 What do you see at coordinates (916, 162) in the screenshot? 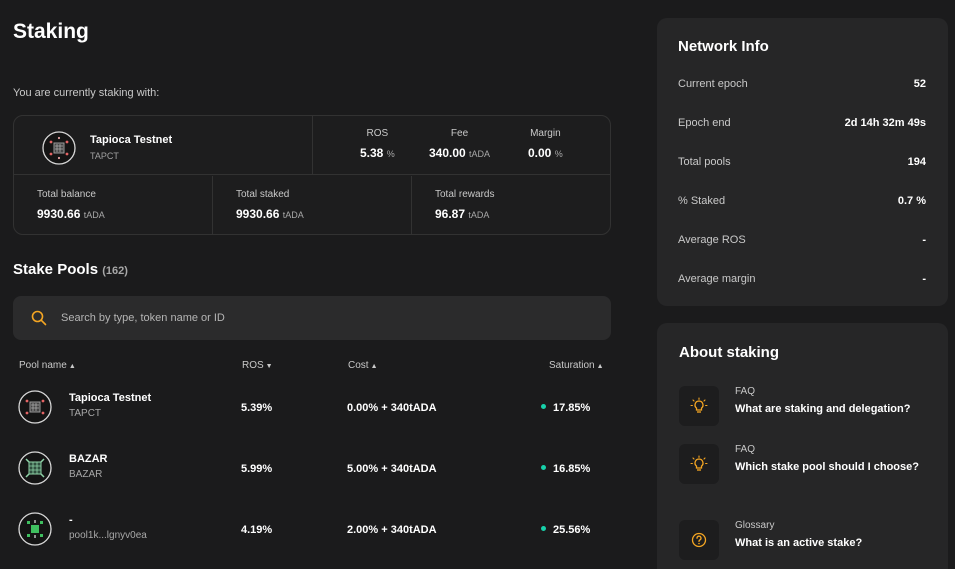
I see `network-info-value: 194` at bounding box center [916, 162].